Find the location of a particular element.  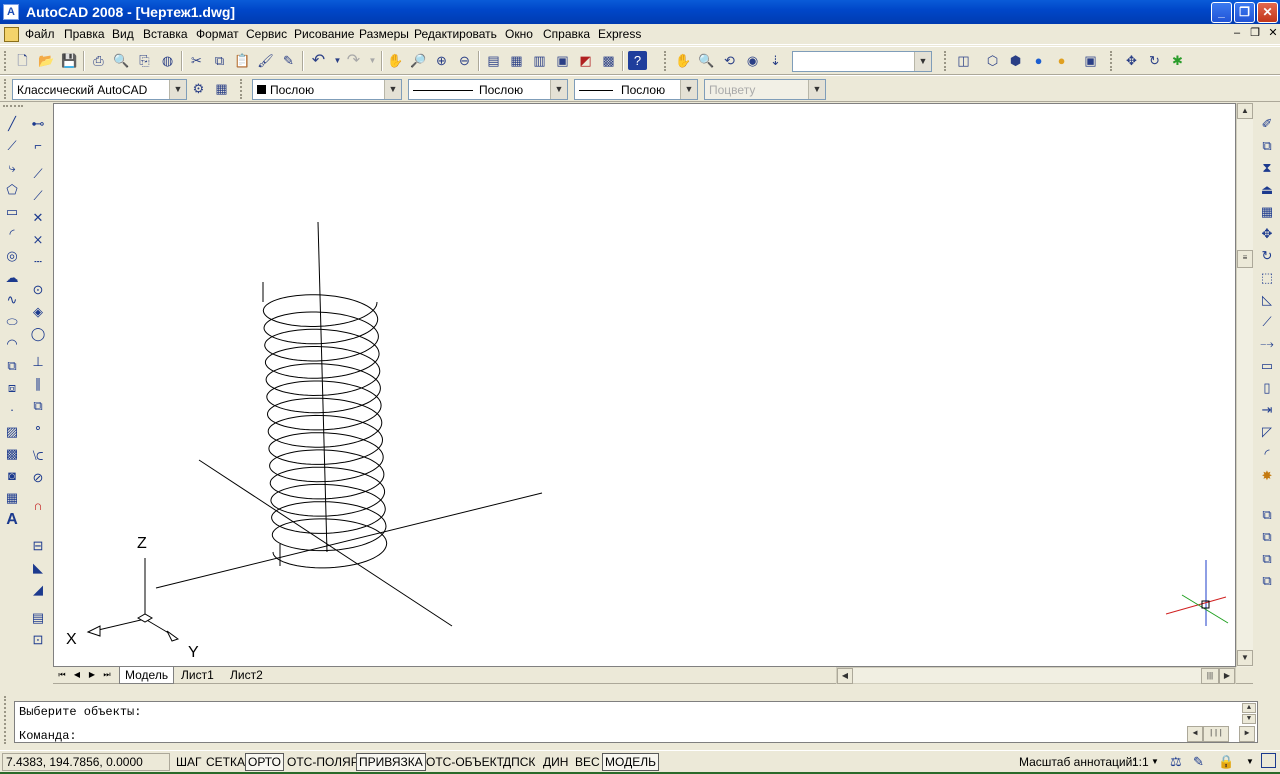

snap-node-icon: ∘ is located at coordinates (38, 428).